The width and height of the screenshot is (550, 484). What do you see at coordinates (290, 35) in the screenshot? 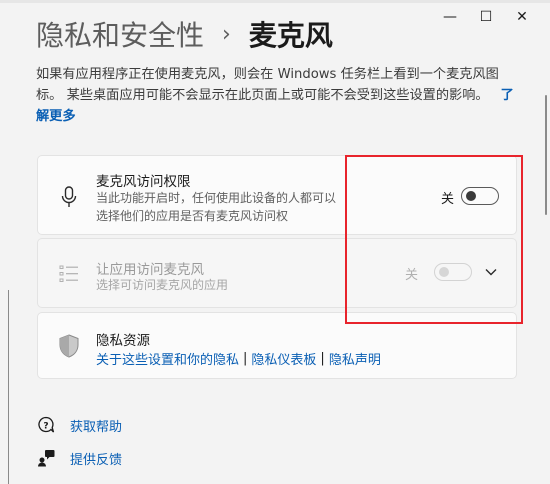
I see `page-title: 麦克风` at bounding box center [290, 35].